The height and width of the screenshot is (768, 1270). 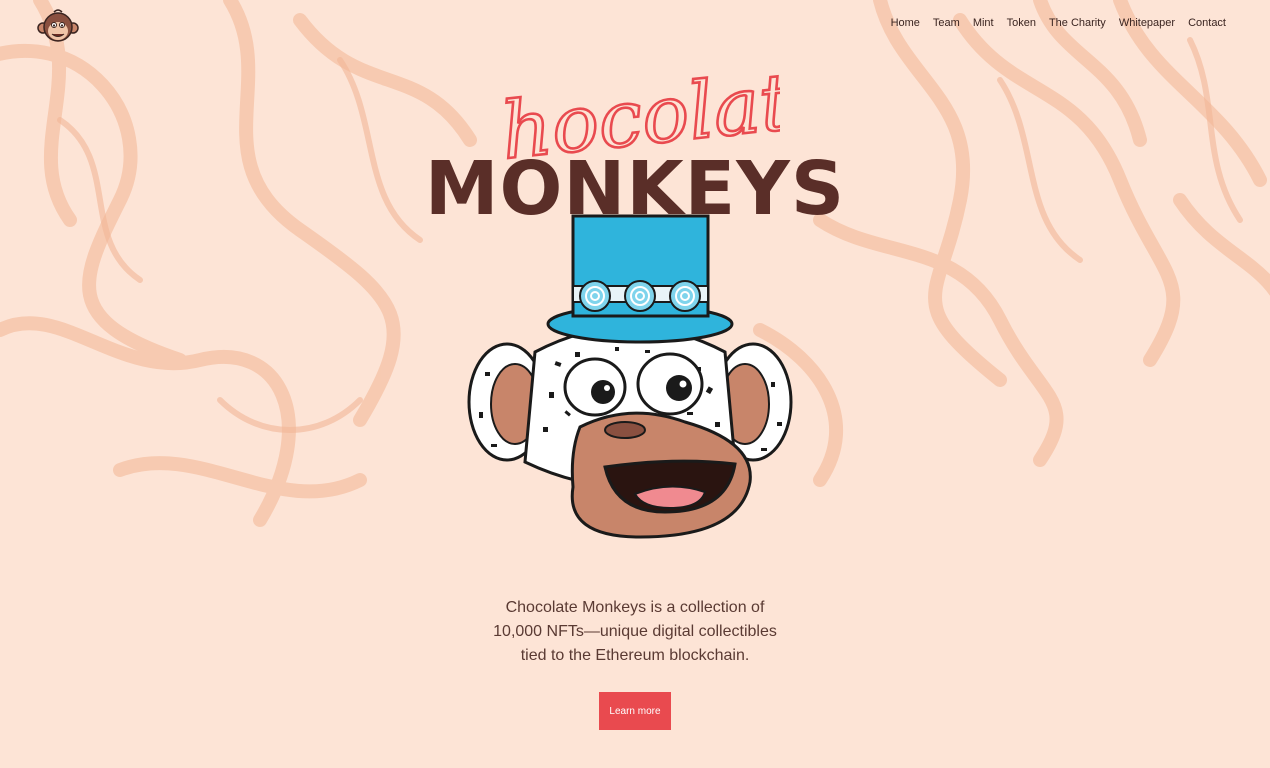 I want to click on nav-the-charity: The Charity, so click(x=1077, y=23).